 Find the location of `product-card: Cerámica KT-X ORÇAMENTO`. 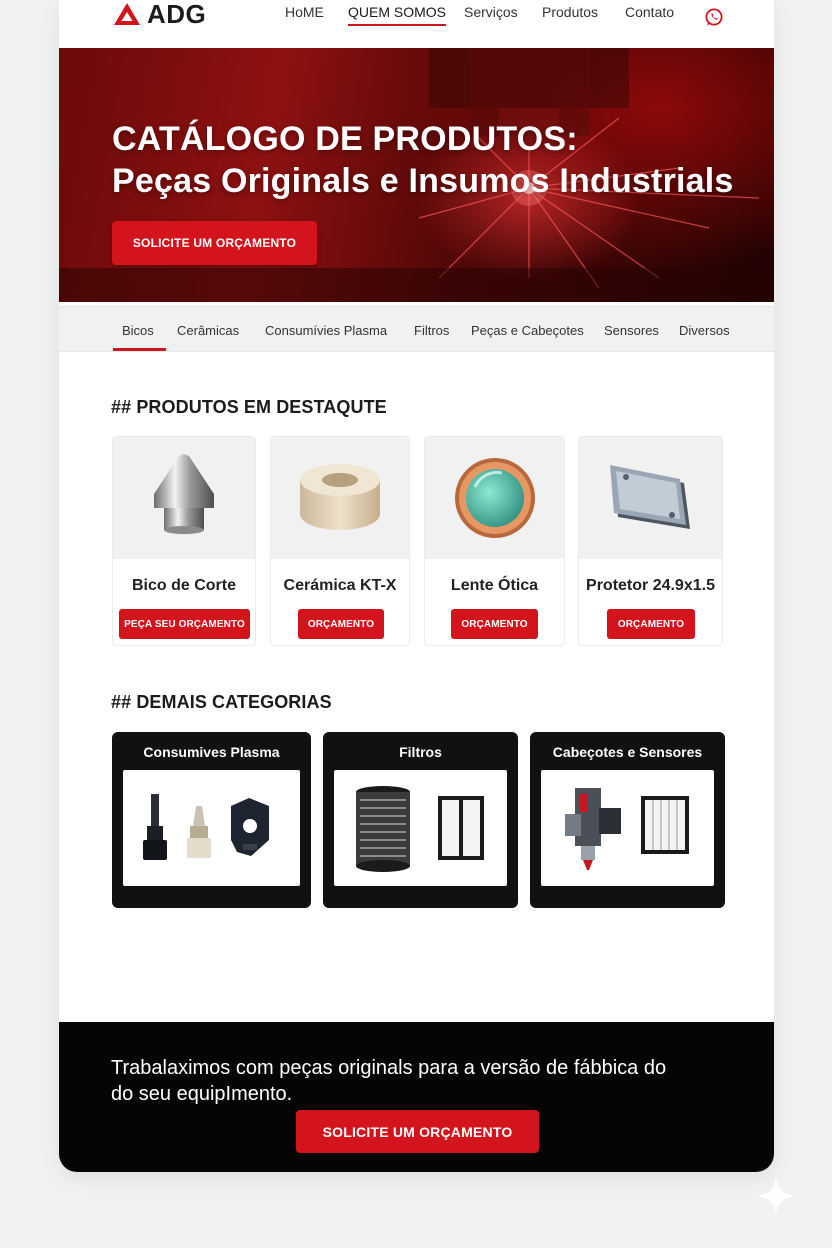

product-card: Cerámica KT-X ORÇAMENTO is located at coordinates (340, 541).